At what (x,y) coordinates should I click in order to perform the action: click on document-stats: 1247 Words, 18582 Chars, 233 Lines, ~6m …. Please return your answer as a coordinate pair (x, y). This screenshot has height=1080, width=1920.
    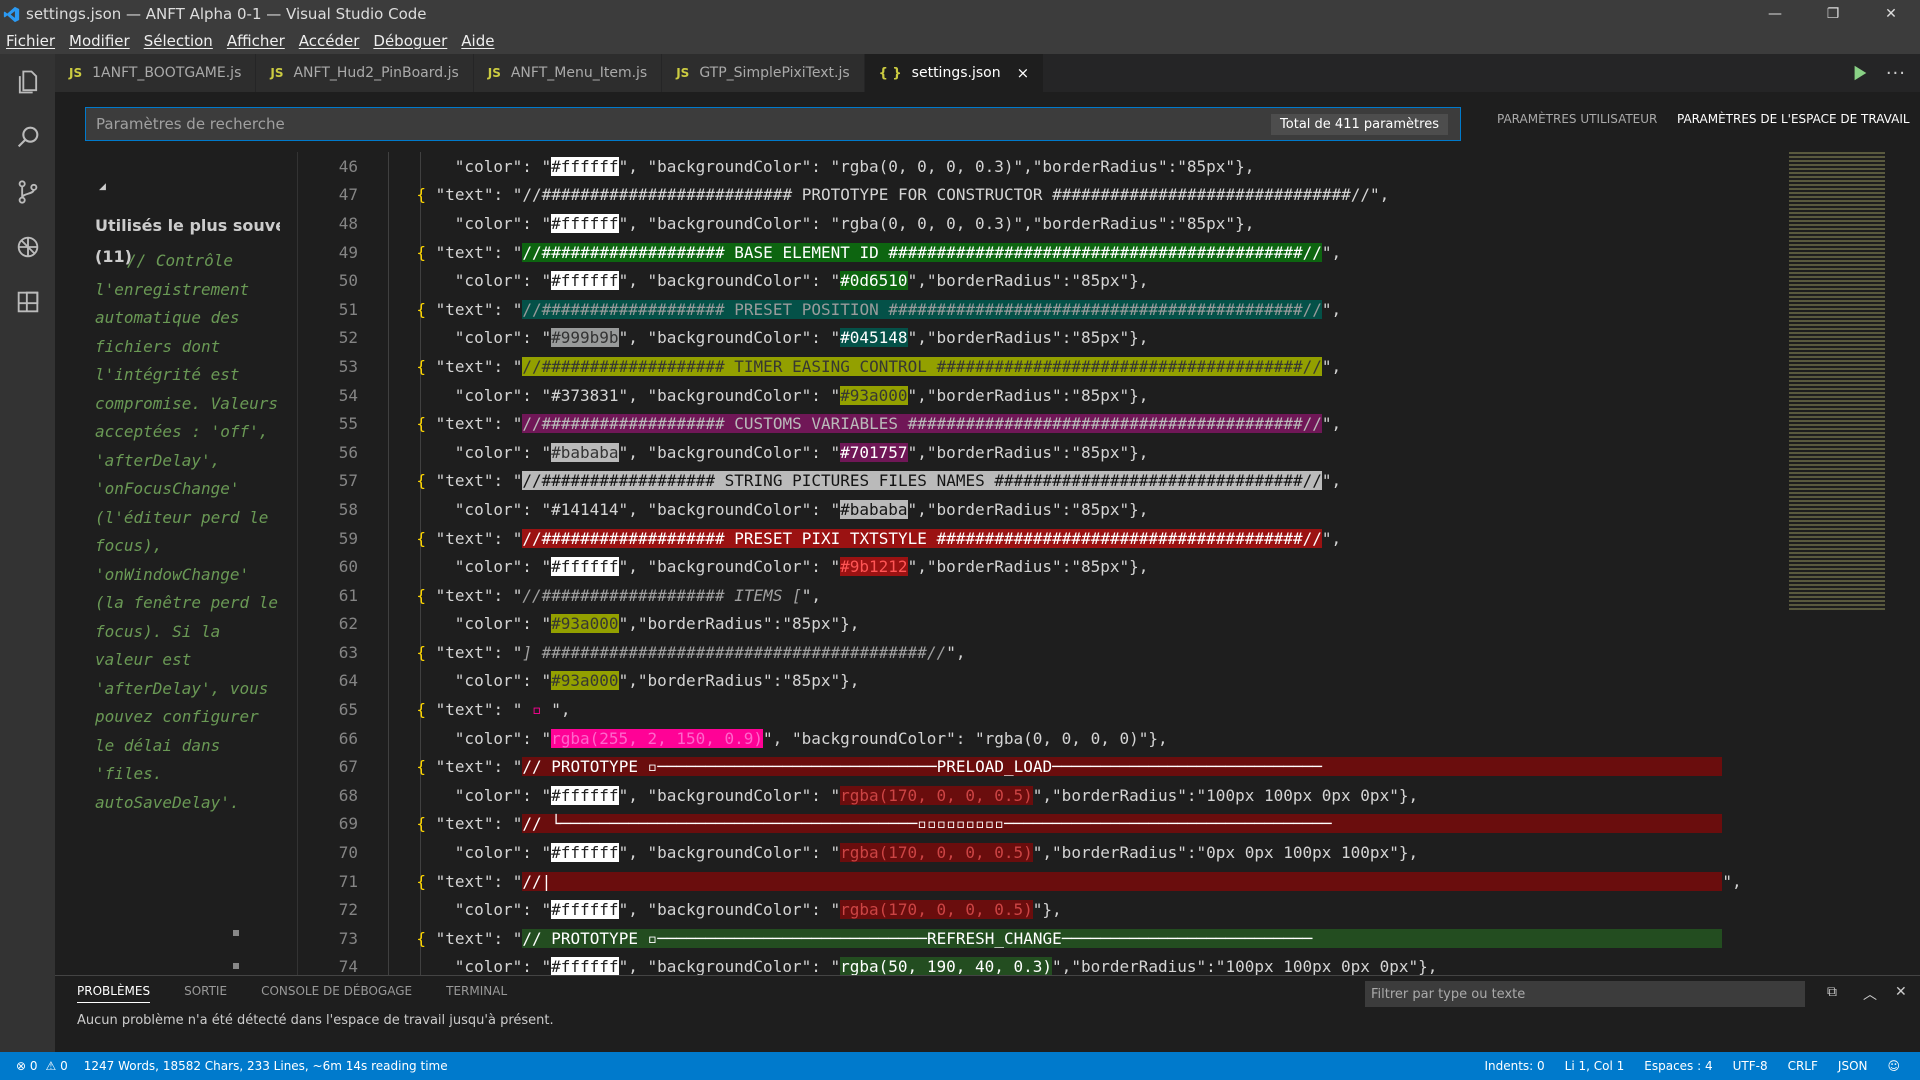
    Looking at the image, I should click on (265, 1066).